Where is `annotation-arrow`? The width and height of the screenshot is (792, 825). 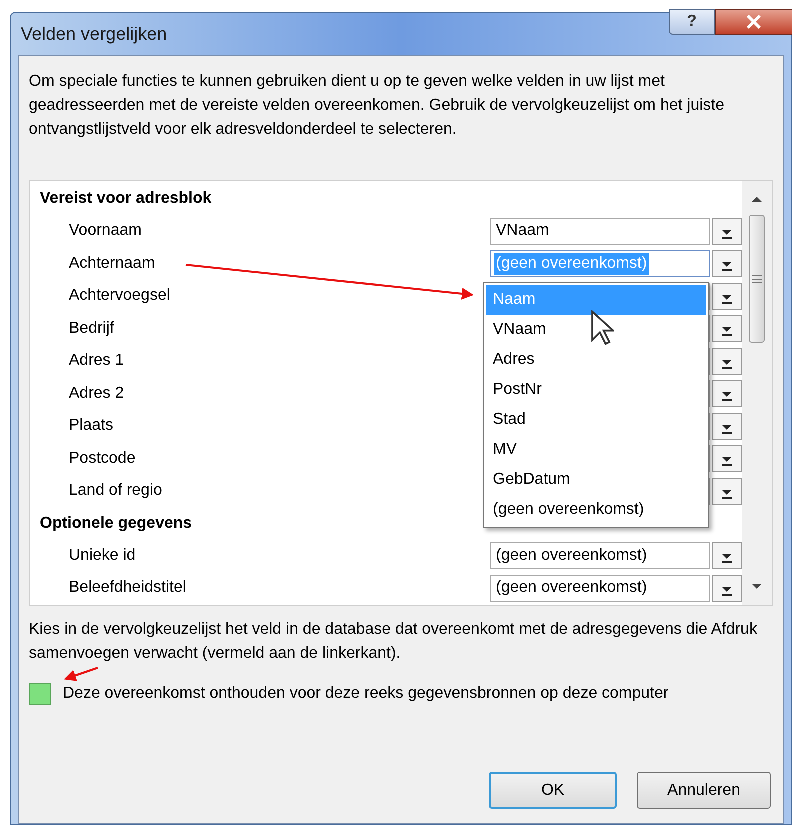
annotation-arrow is located at coordinates (81, 674).